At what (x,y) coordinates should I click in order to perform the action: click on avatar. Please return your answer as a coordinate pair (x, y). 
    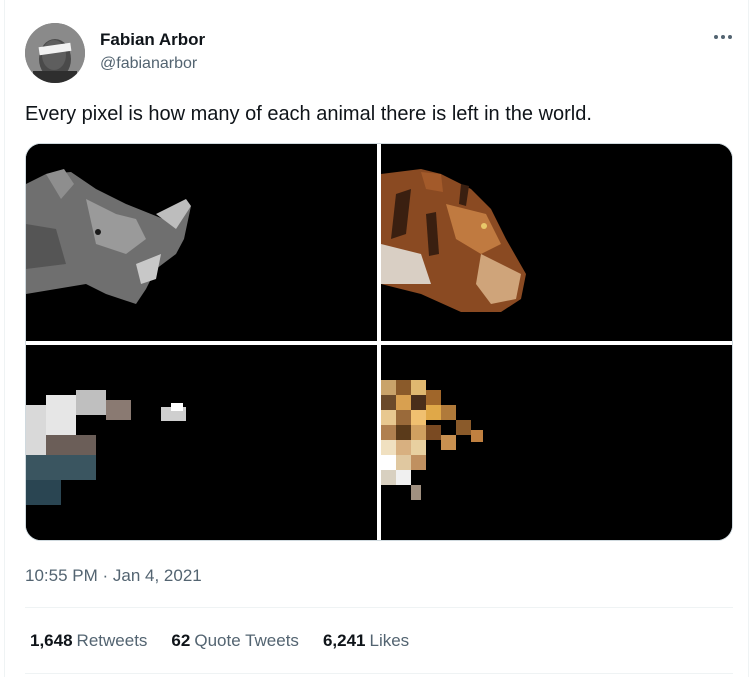
    Looking at the image, I should click on (55, 53).